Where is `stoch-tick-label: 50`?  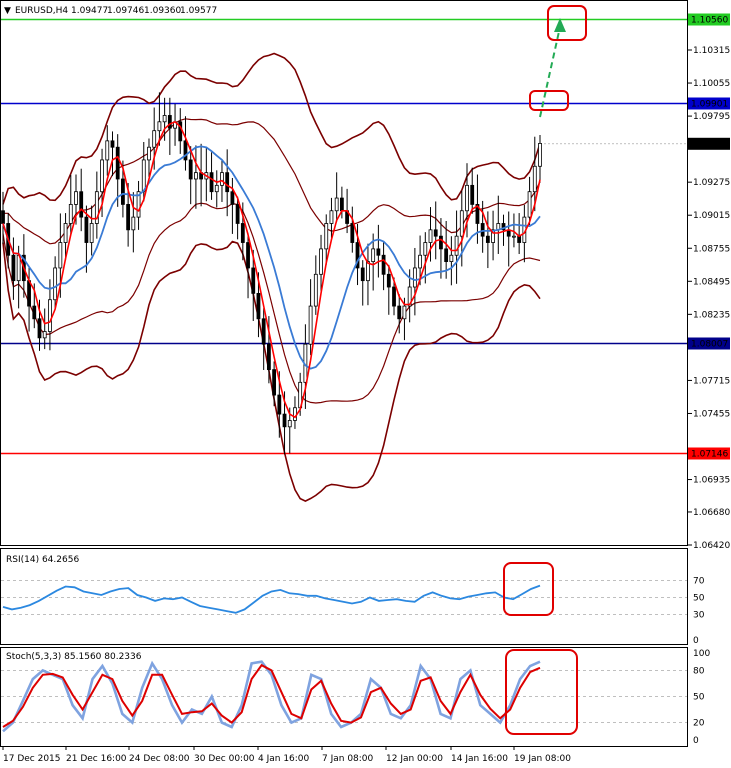 stoch-tick-label: 50 is located at coordinates (699, 698).